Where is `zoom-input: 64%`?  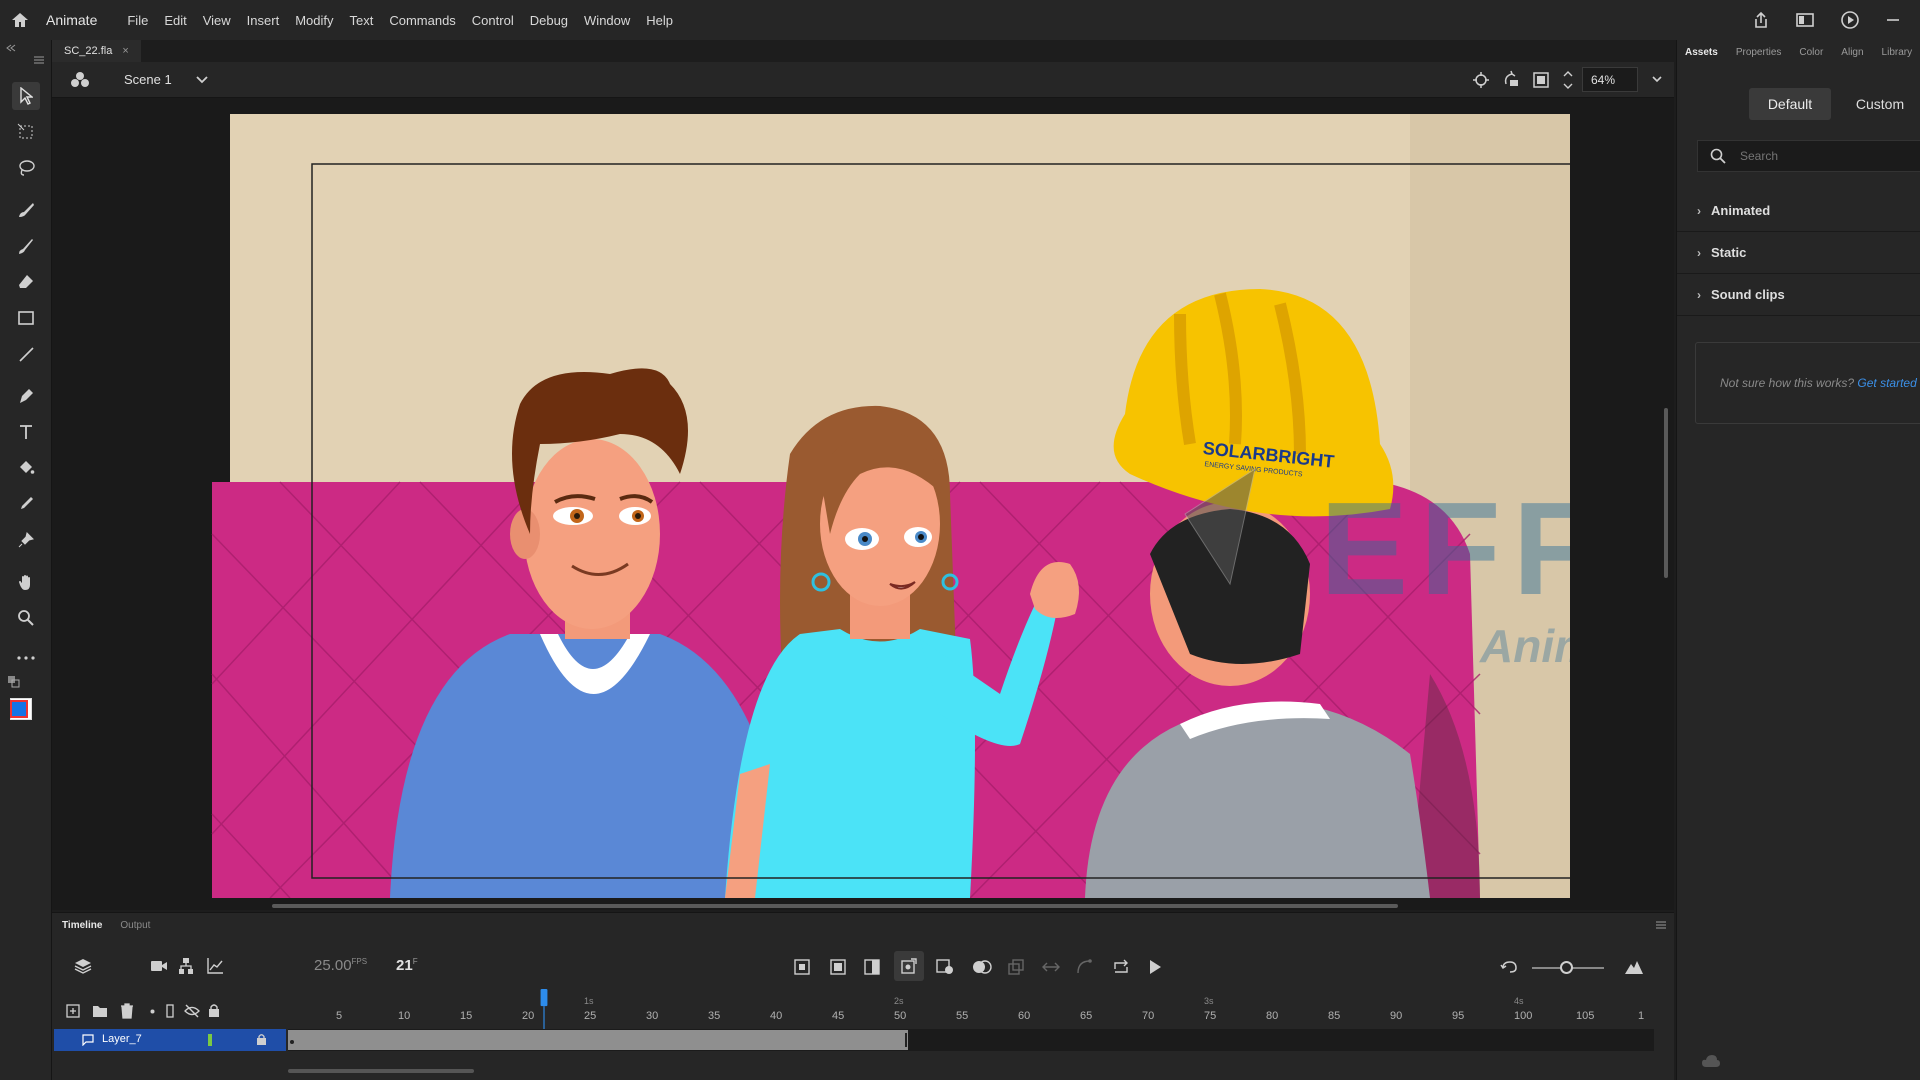 zoom-input: 64% is located at coordinates (1610, 79).